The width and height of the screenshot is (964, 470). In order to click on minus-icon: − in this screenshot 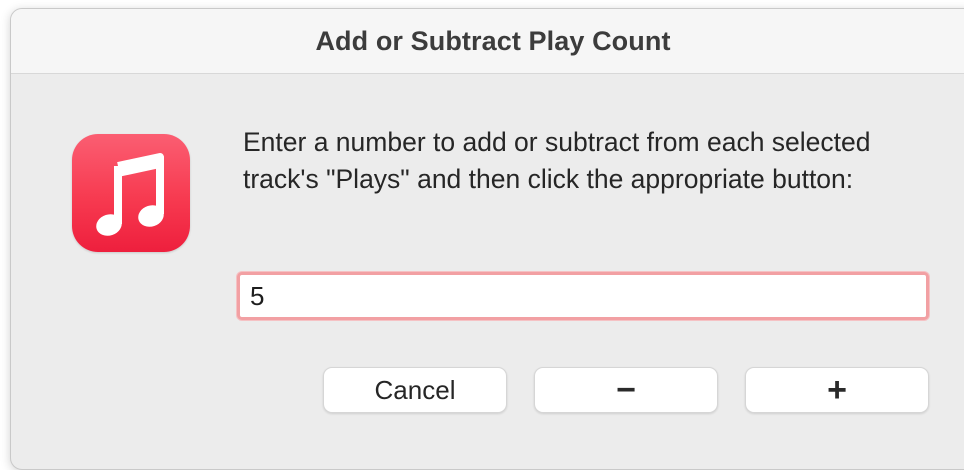, I will do `click(626, 390)`.